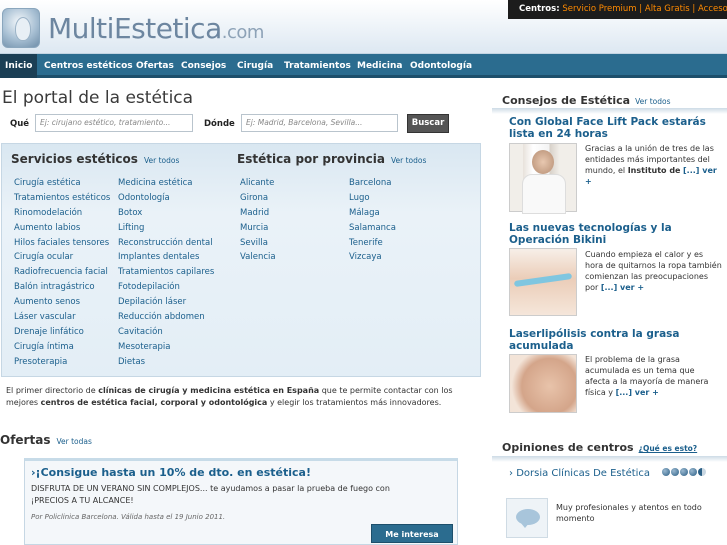  What do you see at coordinates (88, 66) in the screenshot?
I see `nav-centros-esteticos: Centros estéticos` at bounding box center [88, 66].